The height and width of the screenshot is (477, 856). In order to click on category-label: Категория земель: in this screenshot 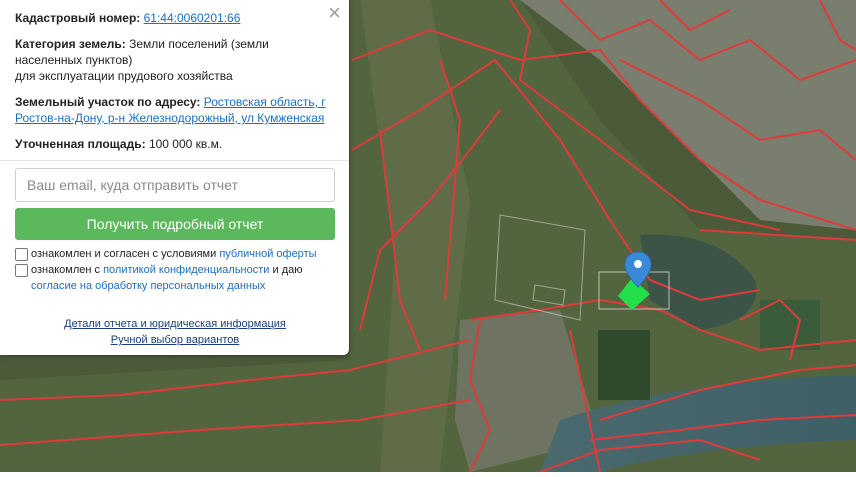, I will do `click(70, 44)`.